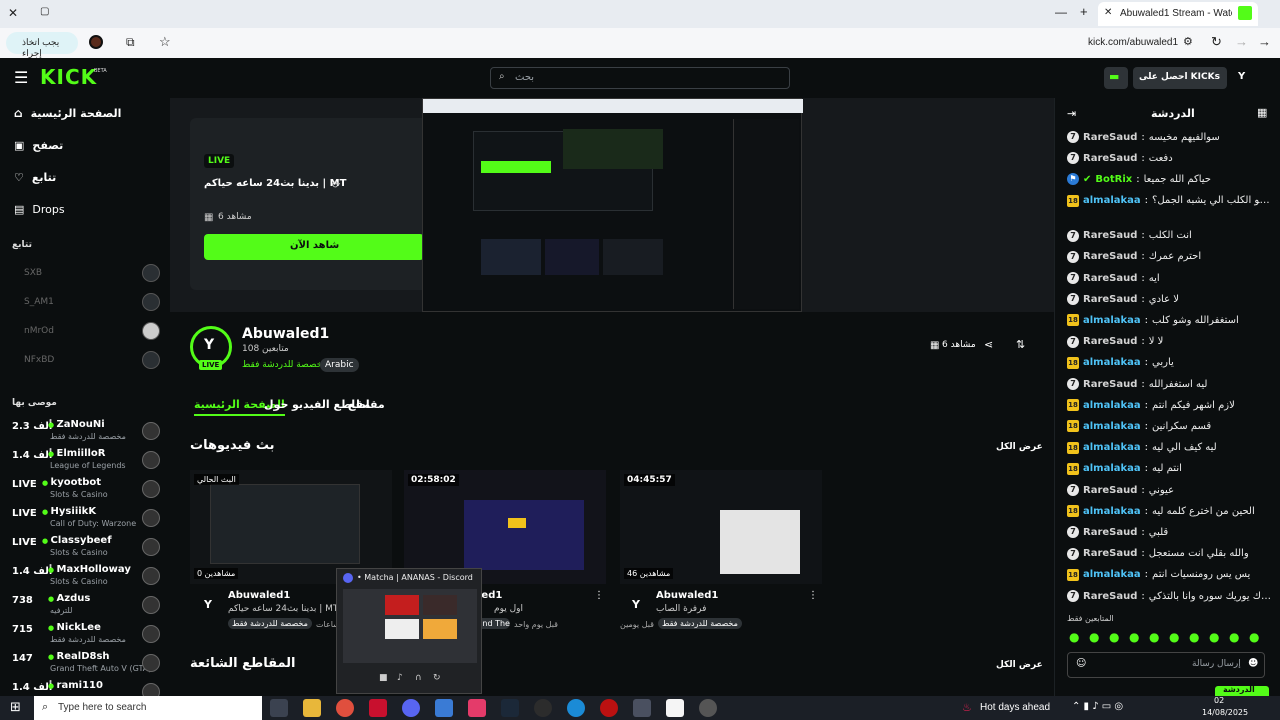  Describe the element at coordinates (1071, 113) in the screenshot. I see `chat-collapse-icon: ⇥` at that location.